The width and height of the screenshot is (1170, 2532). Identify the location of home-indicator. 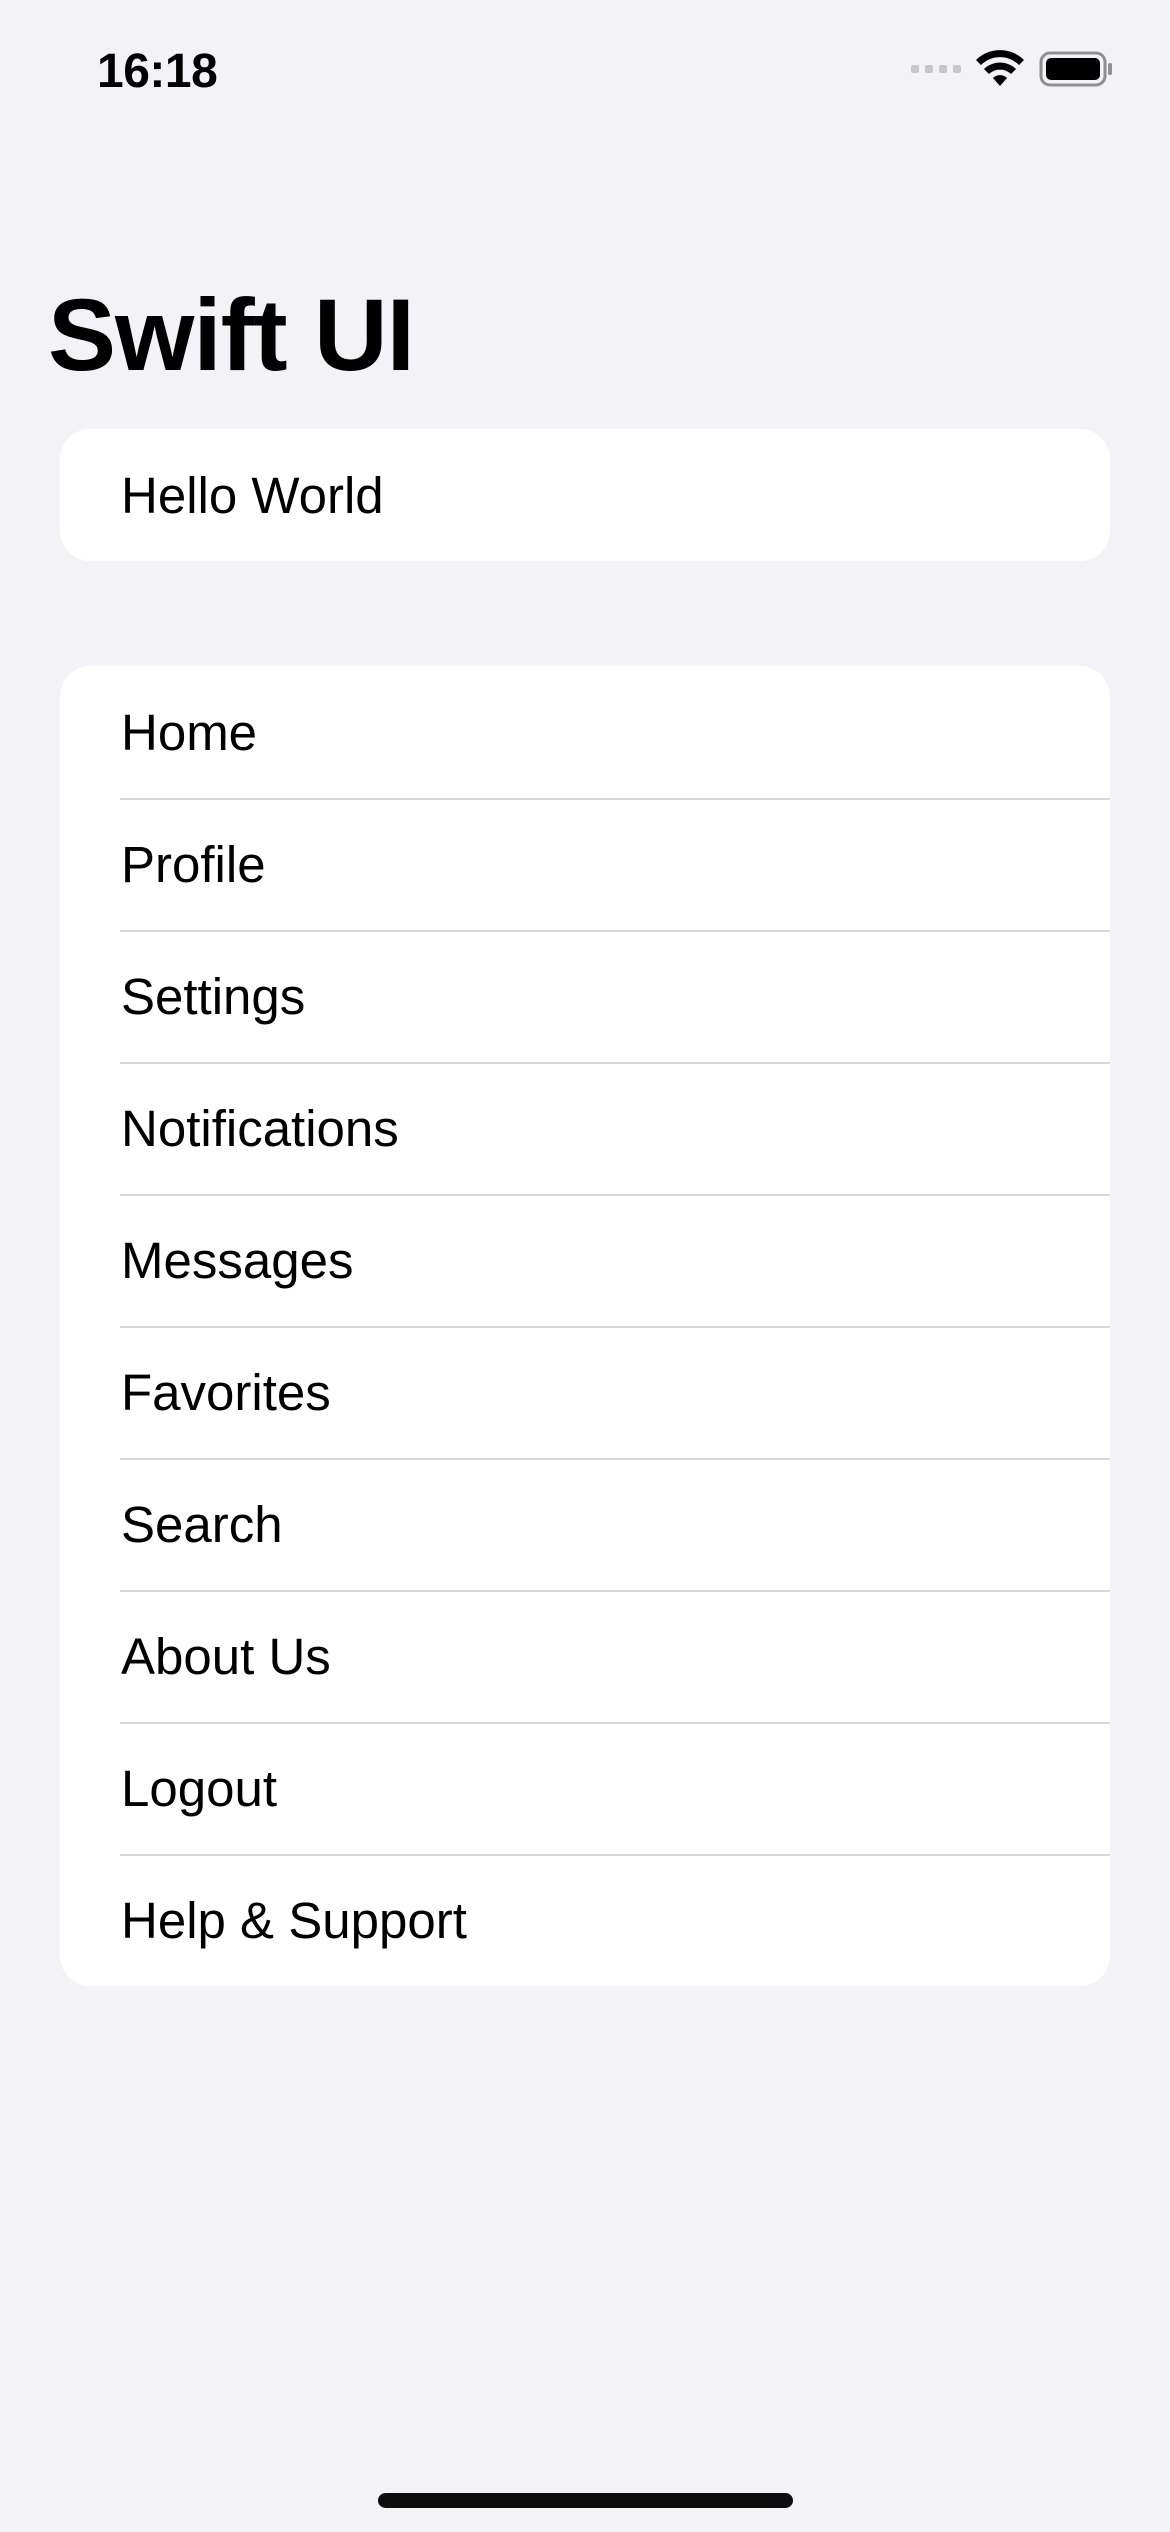
(585, 2500).